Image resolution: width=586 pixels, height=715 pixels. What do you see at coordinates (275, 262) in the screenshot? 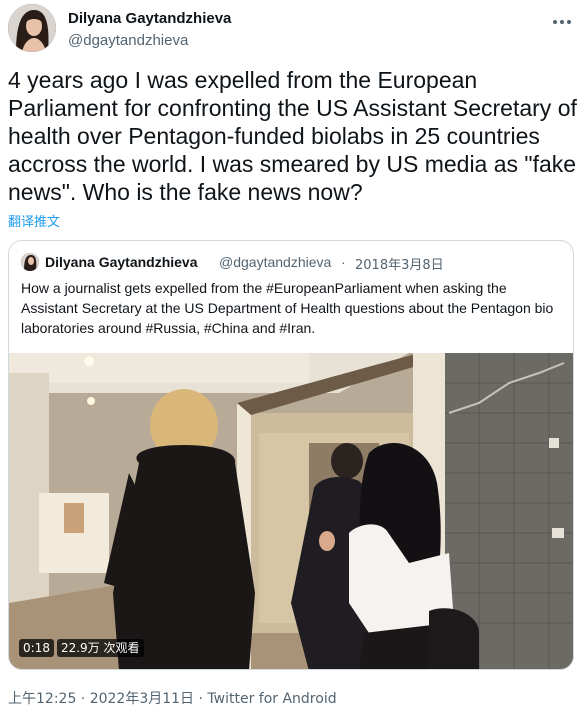
I see `quoted-author-handle: @dgaytandzhieva` at bounding box center [275, 262].